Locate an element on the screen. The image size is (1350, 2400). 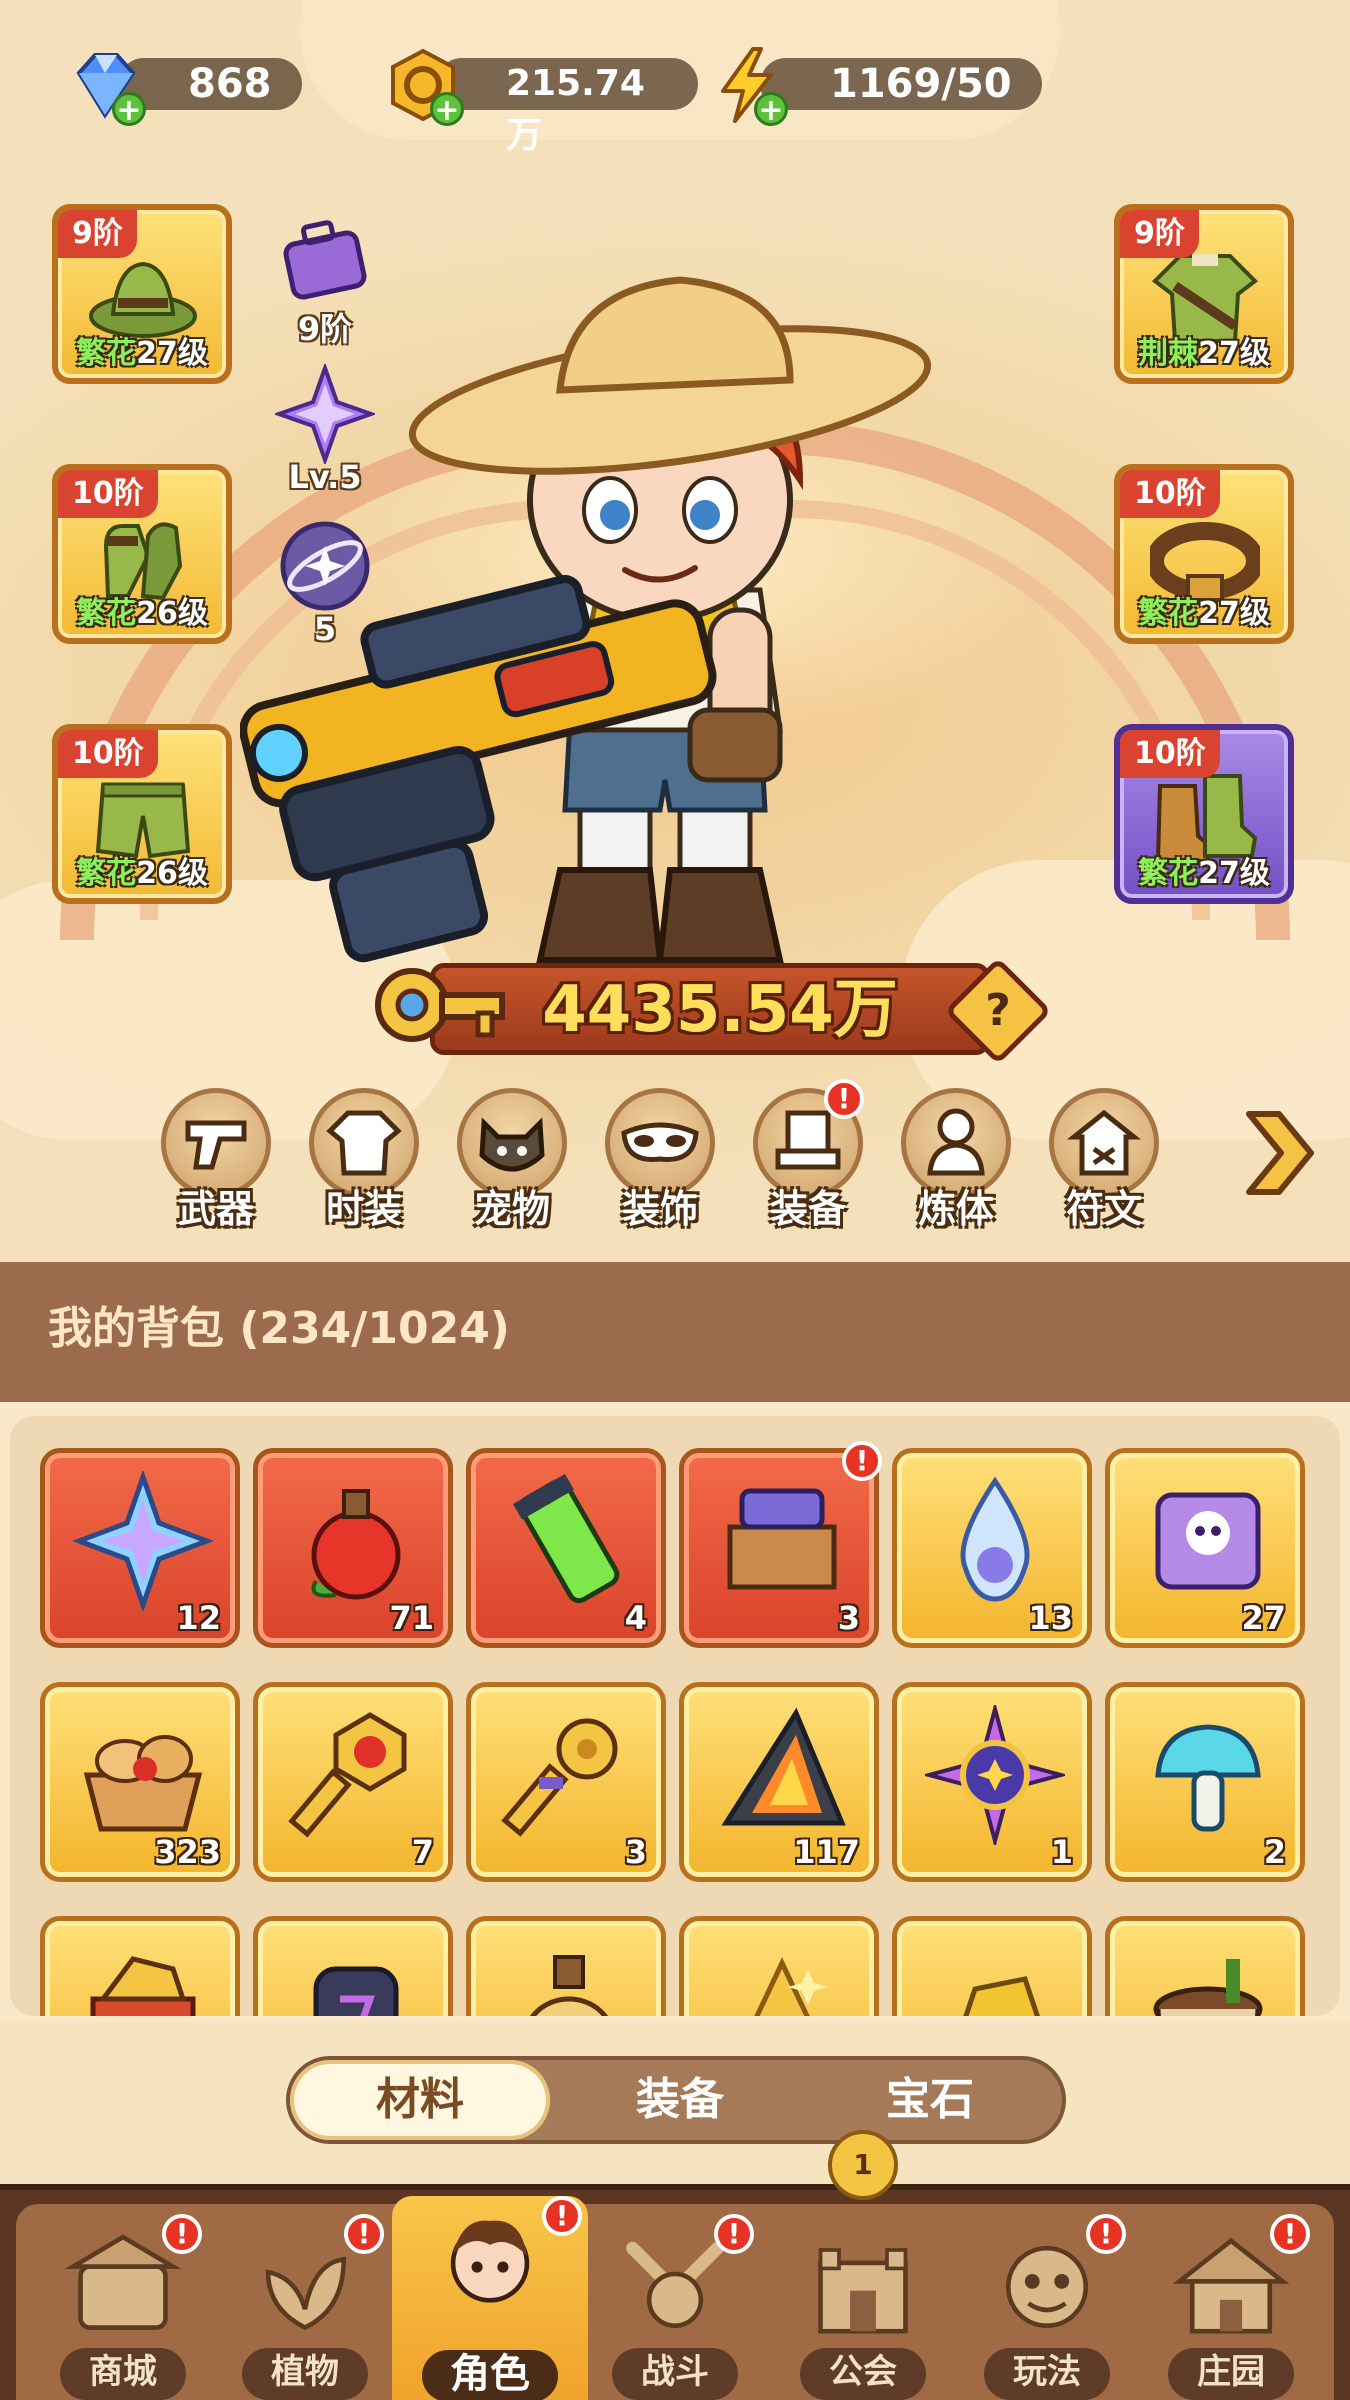
category-pet: 宠物 is located at coordinates (512, 1160).